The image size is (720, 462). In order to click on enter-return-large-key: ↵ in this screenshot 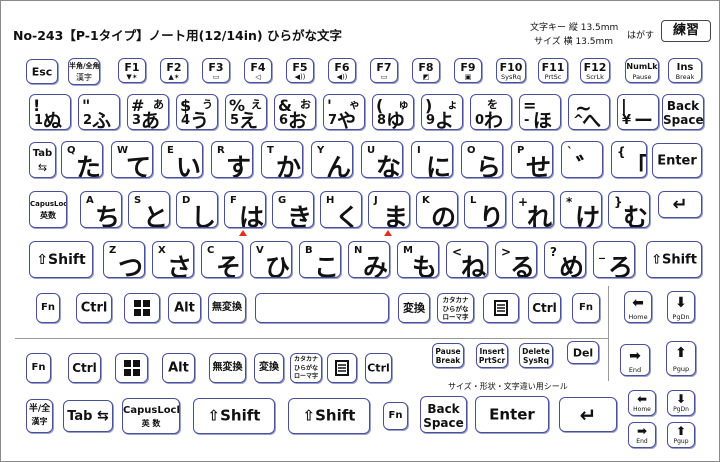, I will do `click(588, 414)`.